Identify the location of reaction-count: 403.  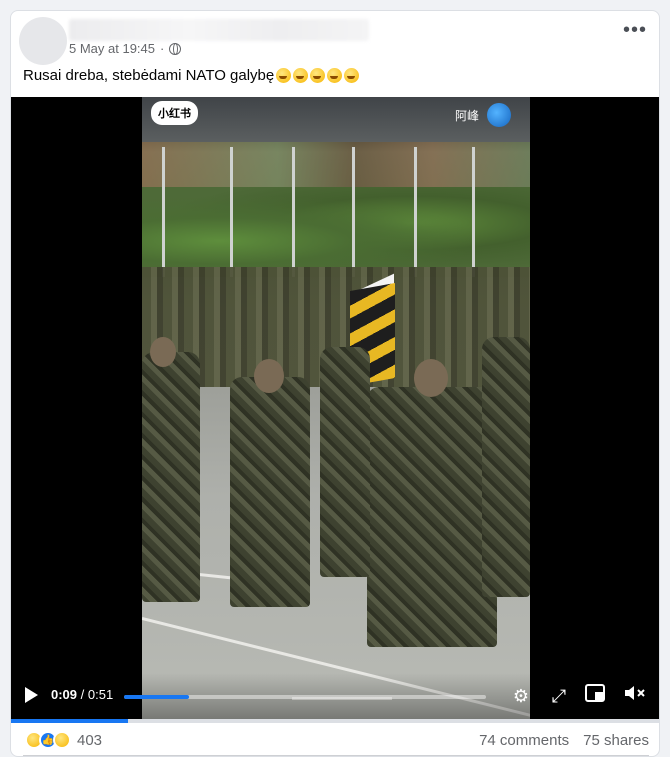
(90, 740).